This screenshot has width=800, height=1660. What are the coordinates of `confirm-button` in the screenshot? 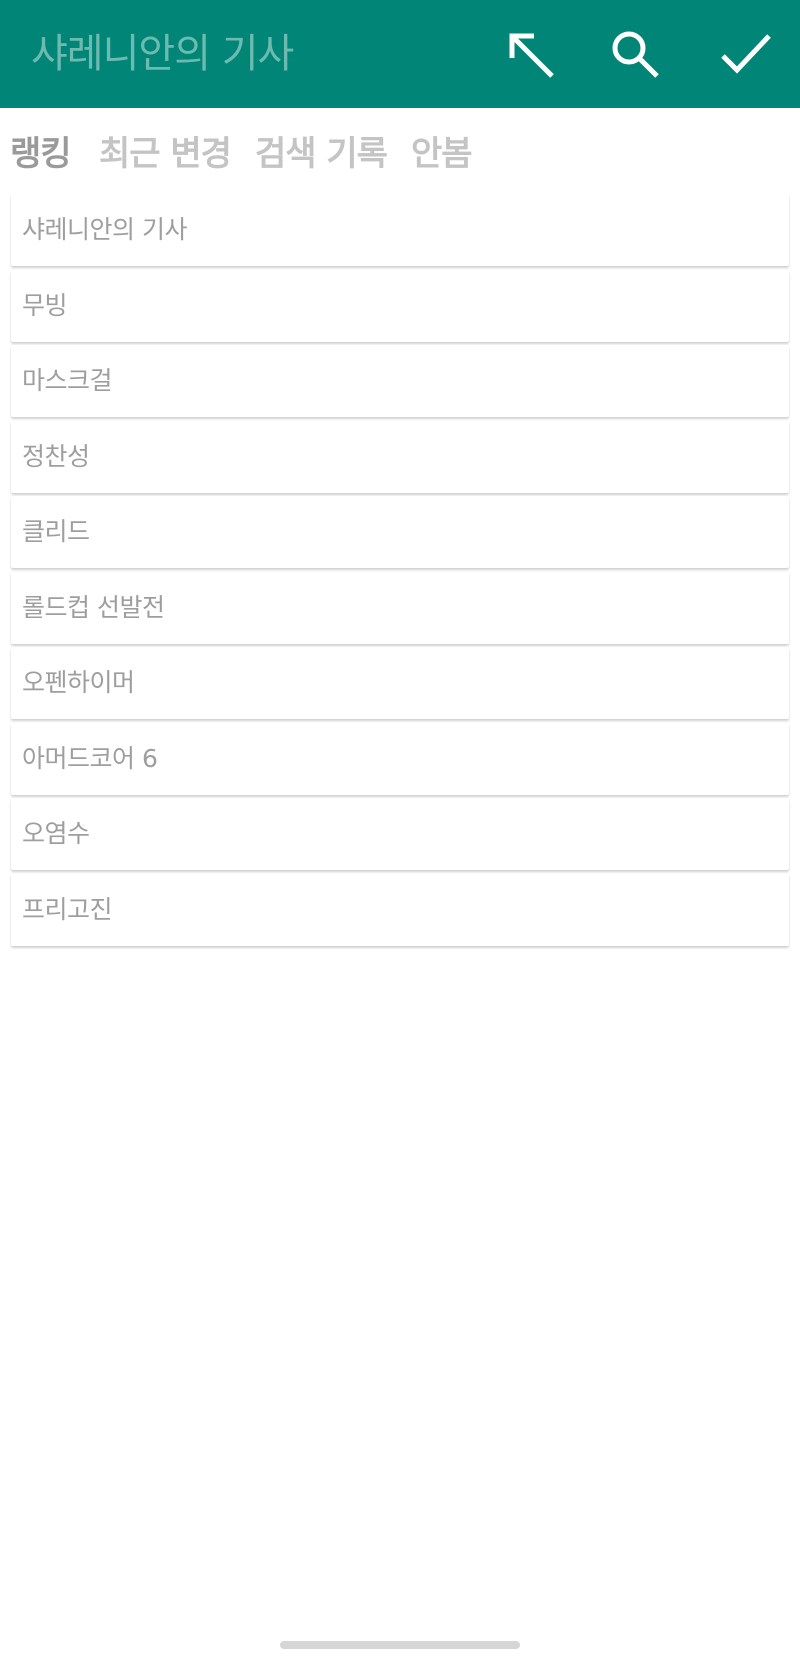 It's located at (745, 54).